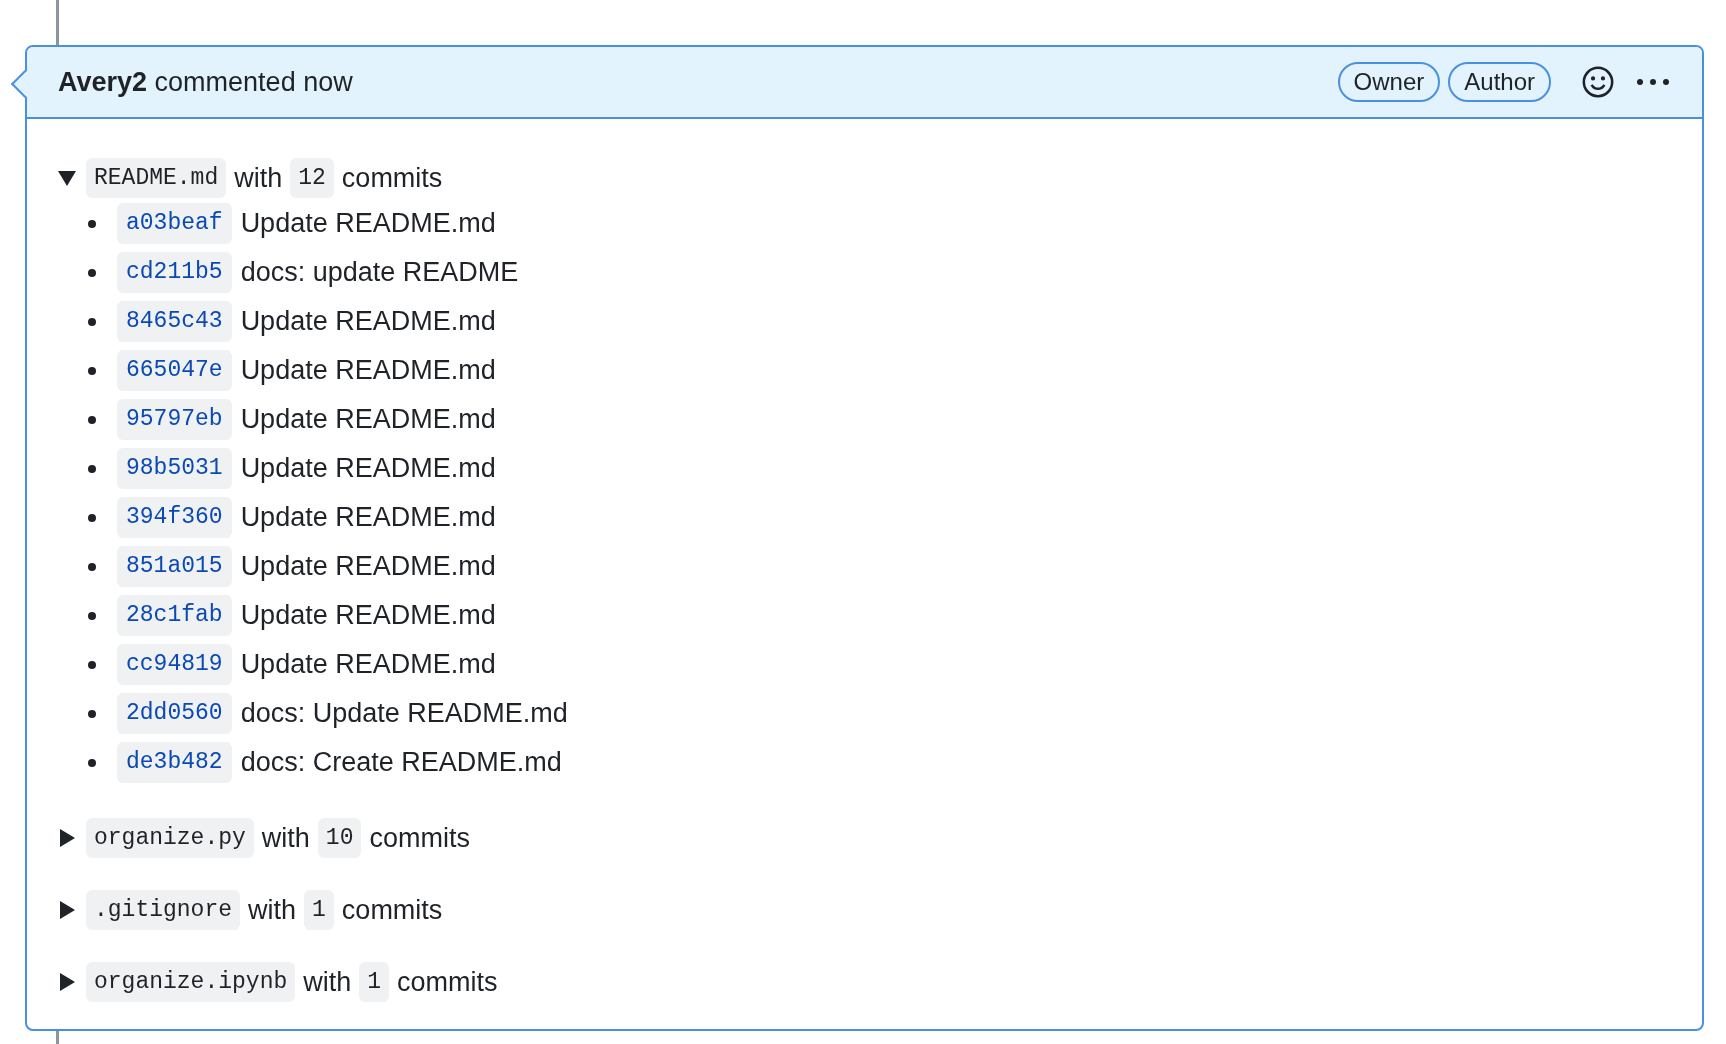 Image resolution: width=1726 pixels, height=1044 pixels. What do you see at coordinates (312, 178) in the screenshot?
I see `commit-count: 12` at bounding box center [312, 178].